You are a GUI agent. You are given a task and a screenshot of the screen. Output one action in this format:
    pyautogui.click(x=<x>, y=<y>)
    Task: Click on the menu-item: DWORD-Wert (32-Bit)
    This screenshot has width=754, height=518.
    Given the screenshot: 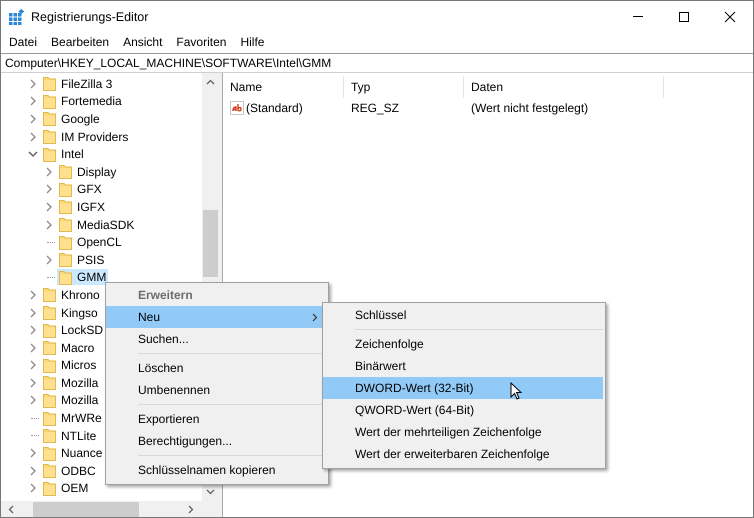 What is the action you would take?
    pyautogui.click(x=463, y=388)
    